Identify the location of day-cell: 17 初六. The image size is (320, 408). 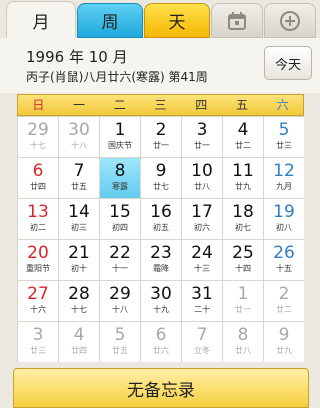
(202, 219).